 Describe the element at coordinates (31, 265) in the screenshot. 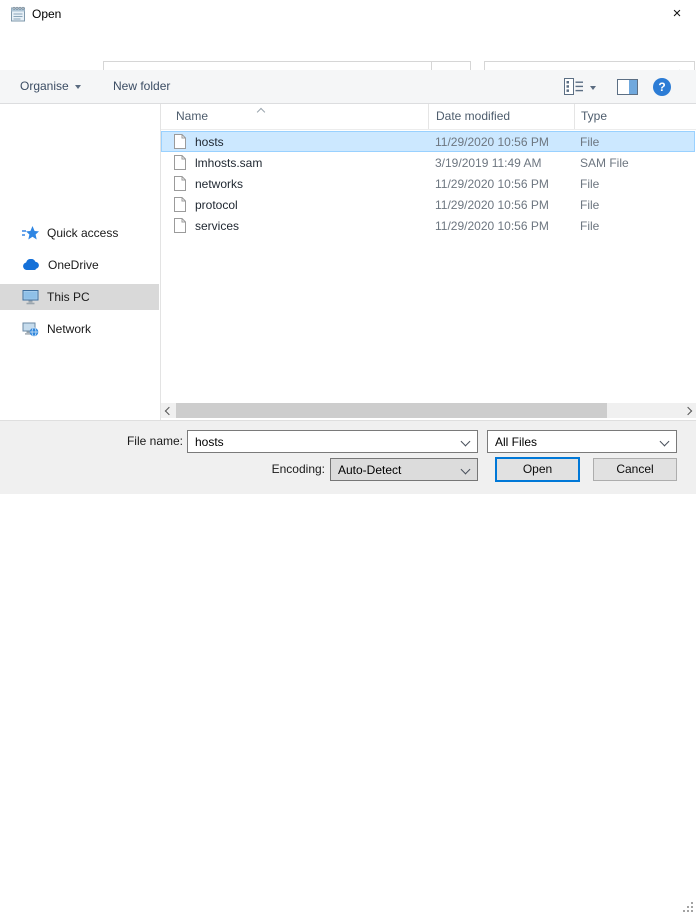

I see `onedrive-cloud-icon` at that location.